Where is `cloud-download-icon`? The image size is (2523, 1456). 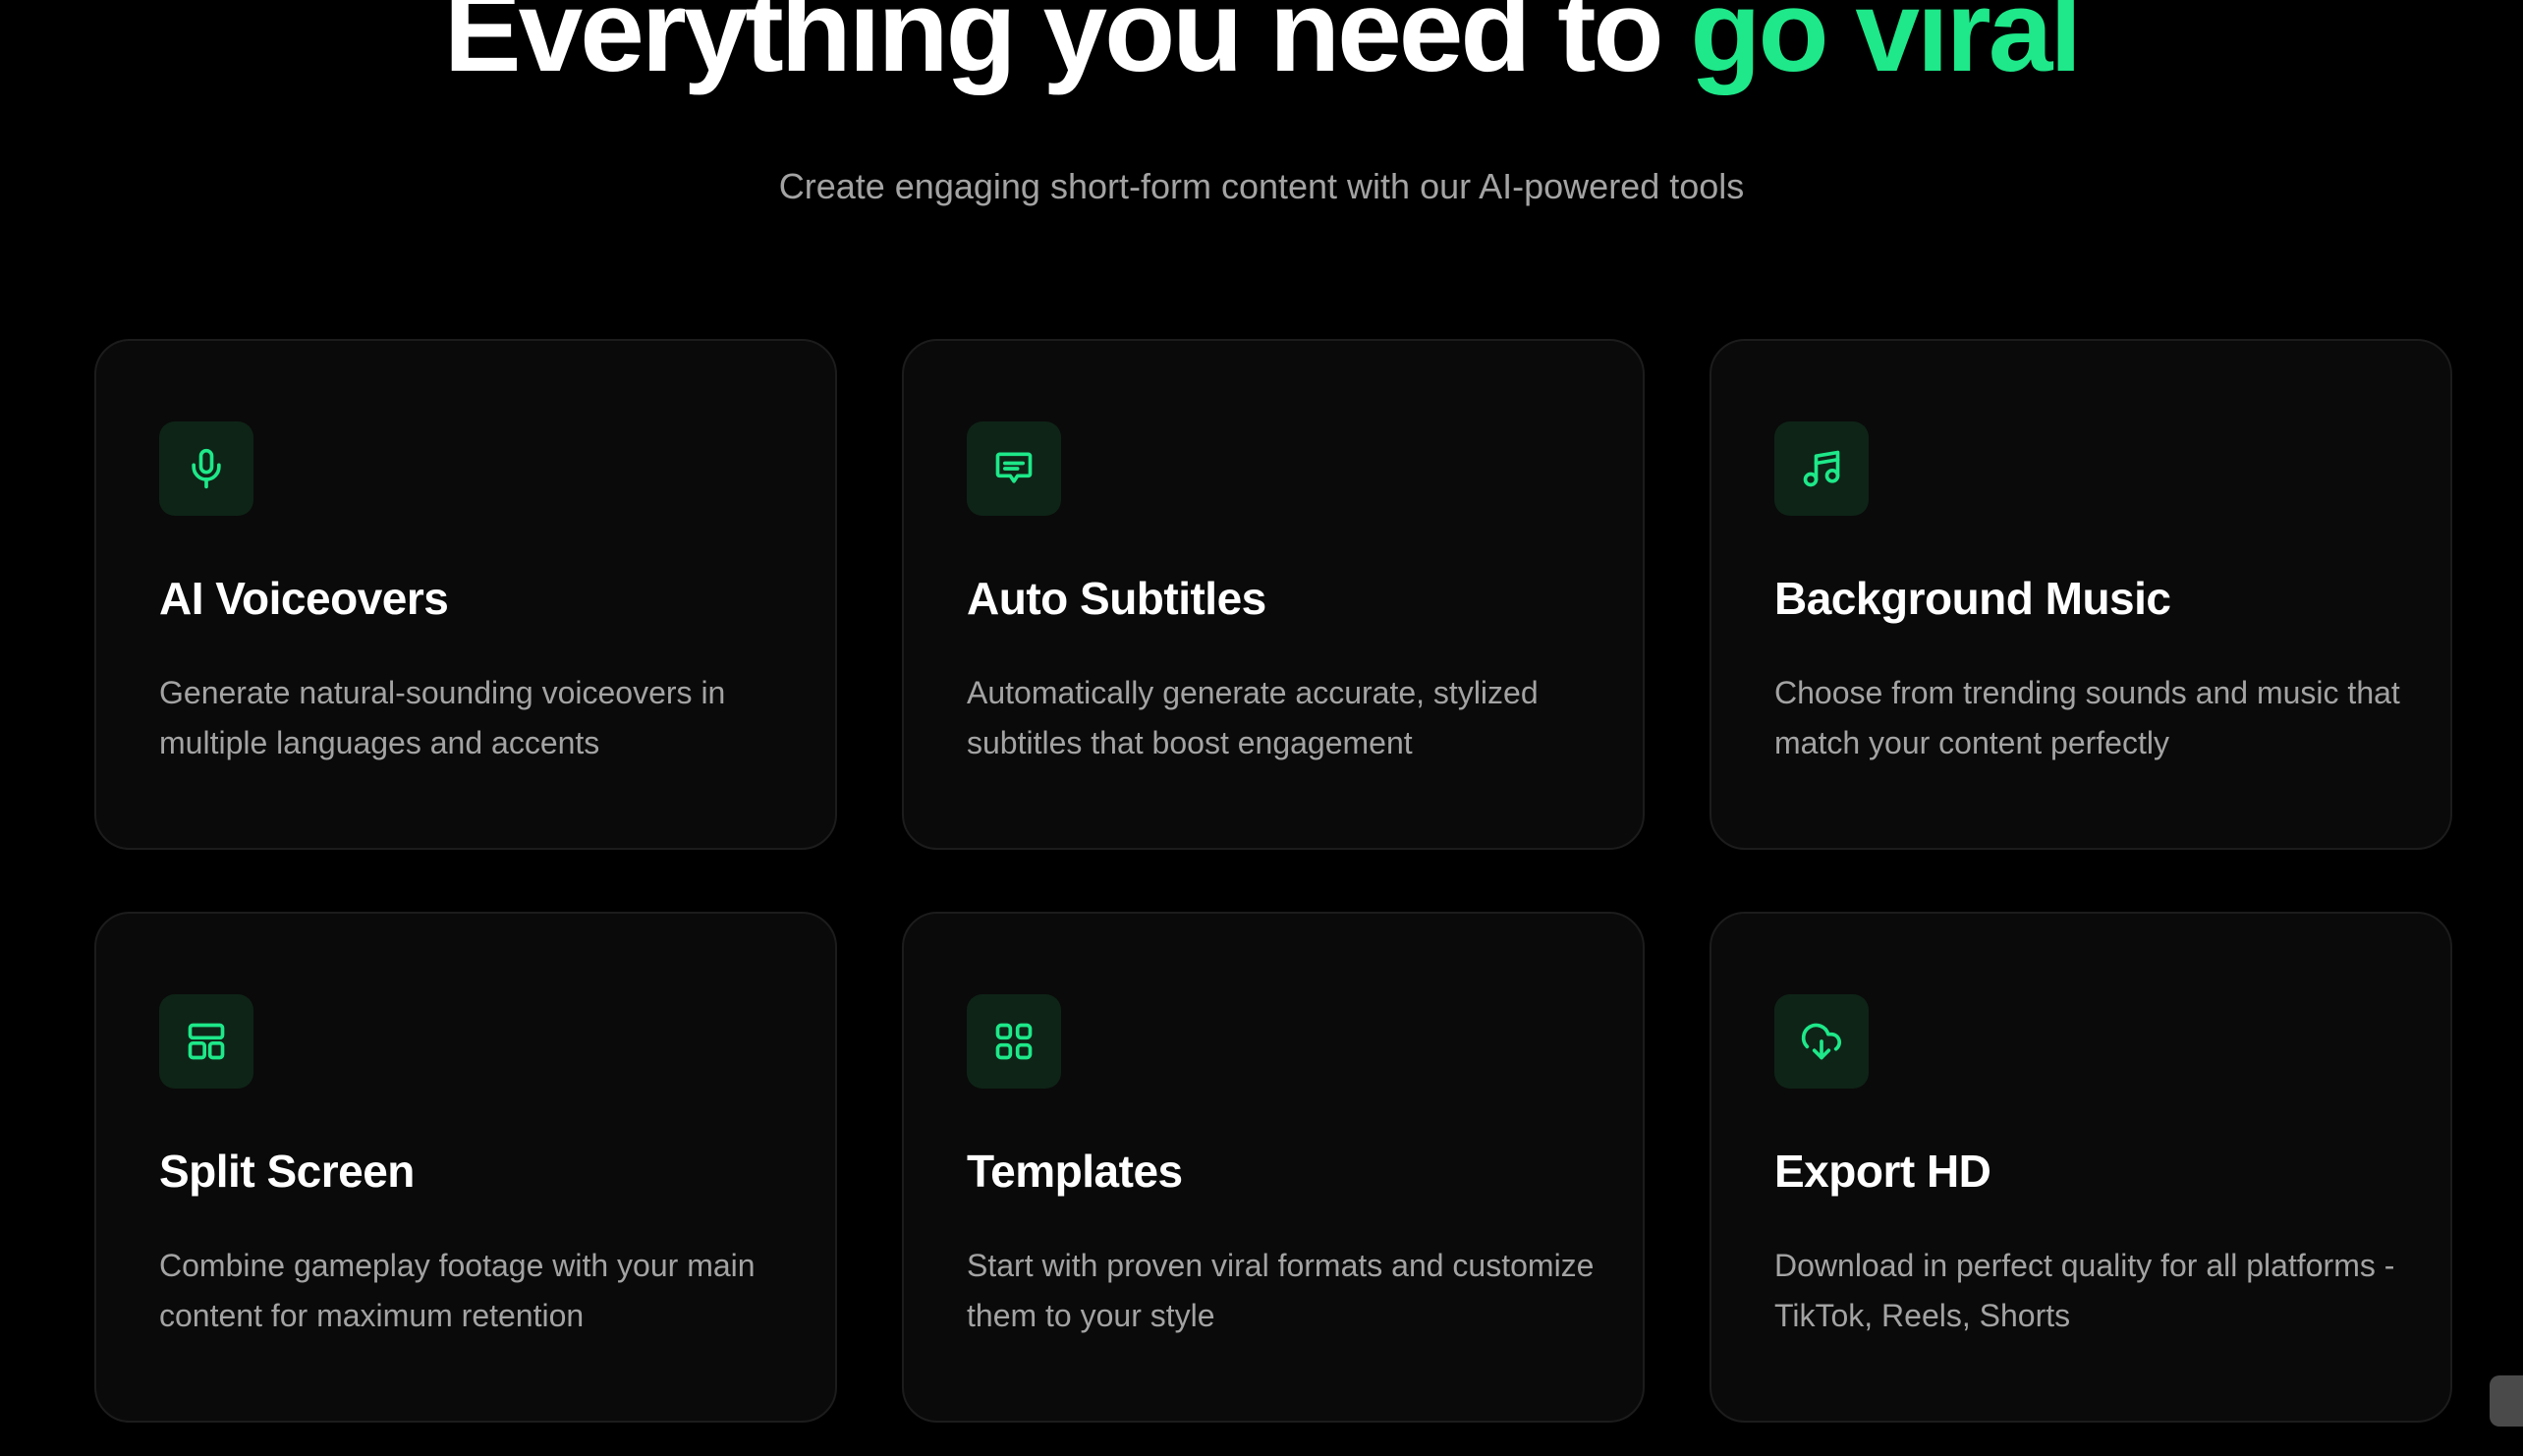
cloud-download-icon is located at coordinates (1821, 1041).